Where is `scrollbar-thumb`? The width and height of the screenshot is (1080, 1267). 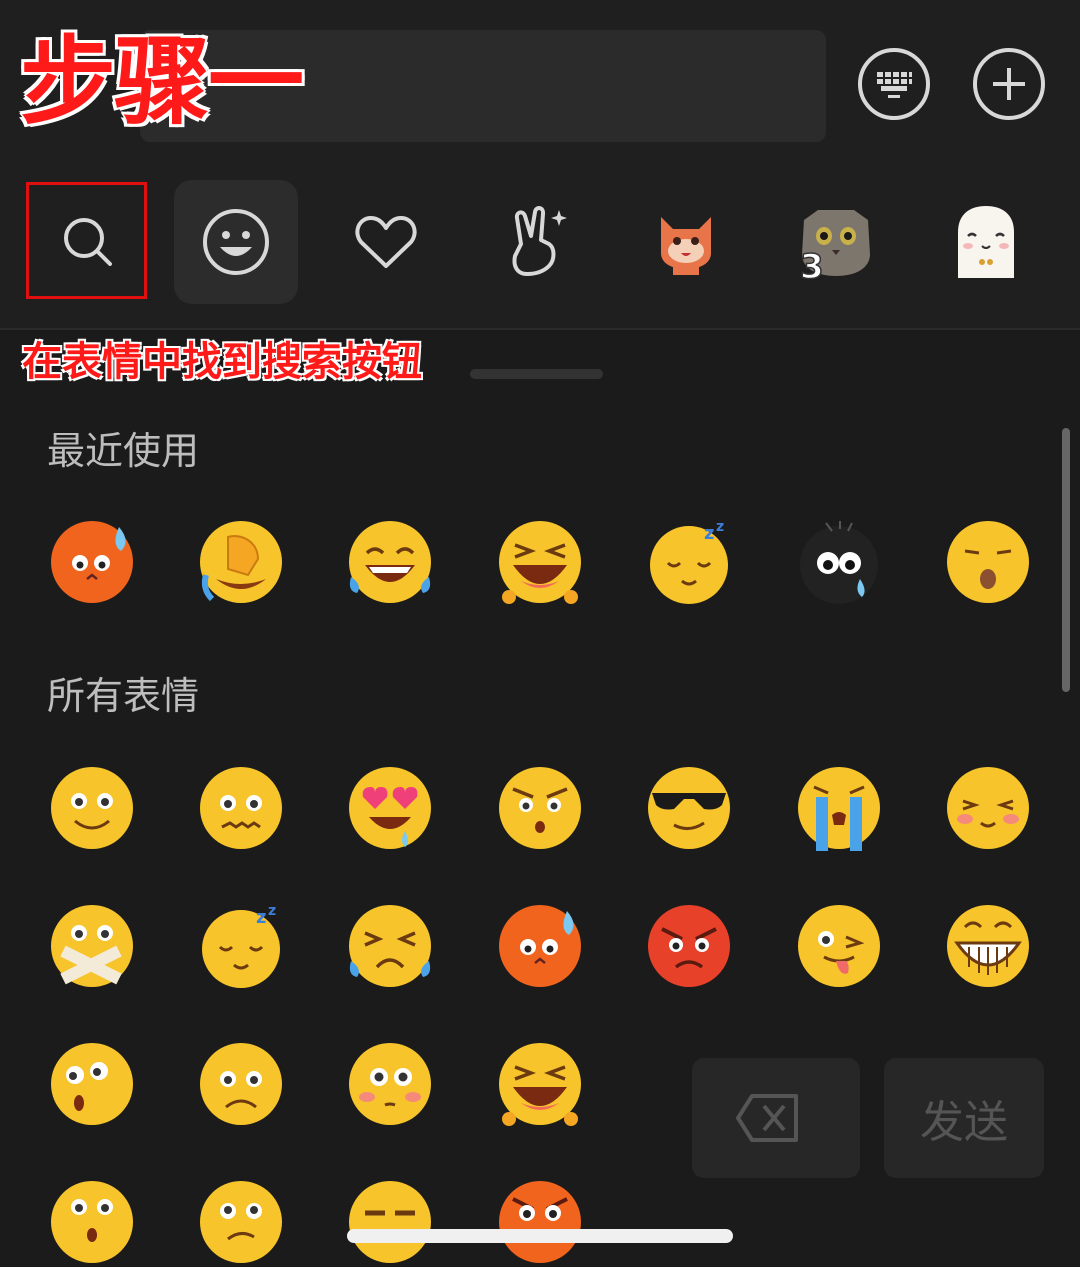 scrollbar-thumb is located at coordinates (1066, 560).